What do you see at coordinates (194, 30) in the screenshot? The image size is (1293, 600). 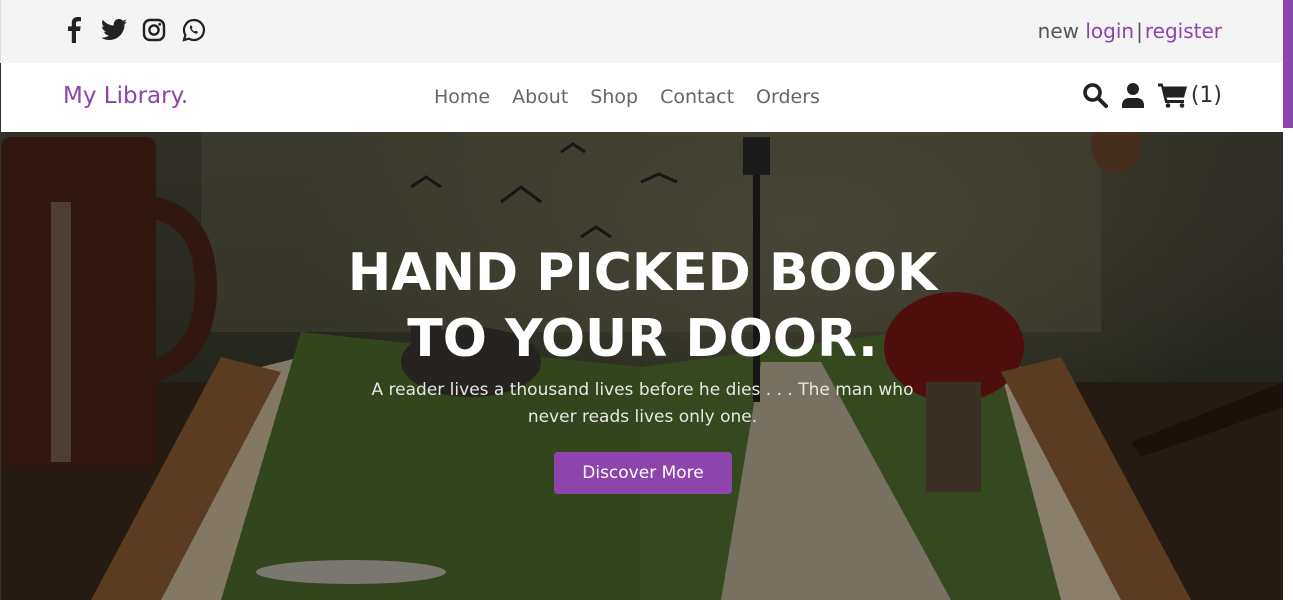 I see `whatsapp-icon` at bounding box center [194, 30].